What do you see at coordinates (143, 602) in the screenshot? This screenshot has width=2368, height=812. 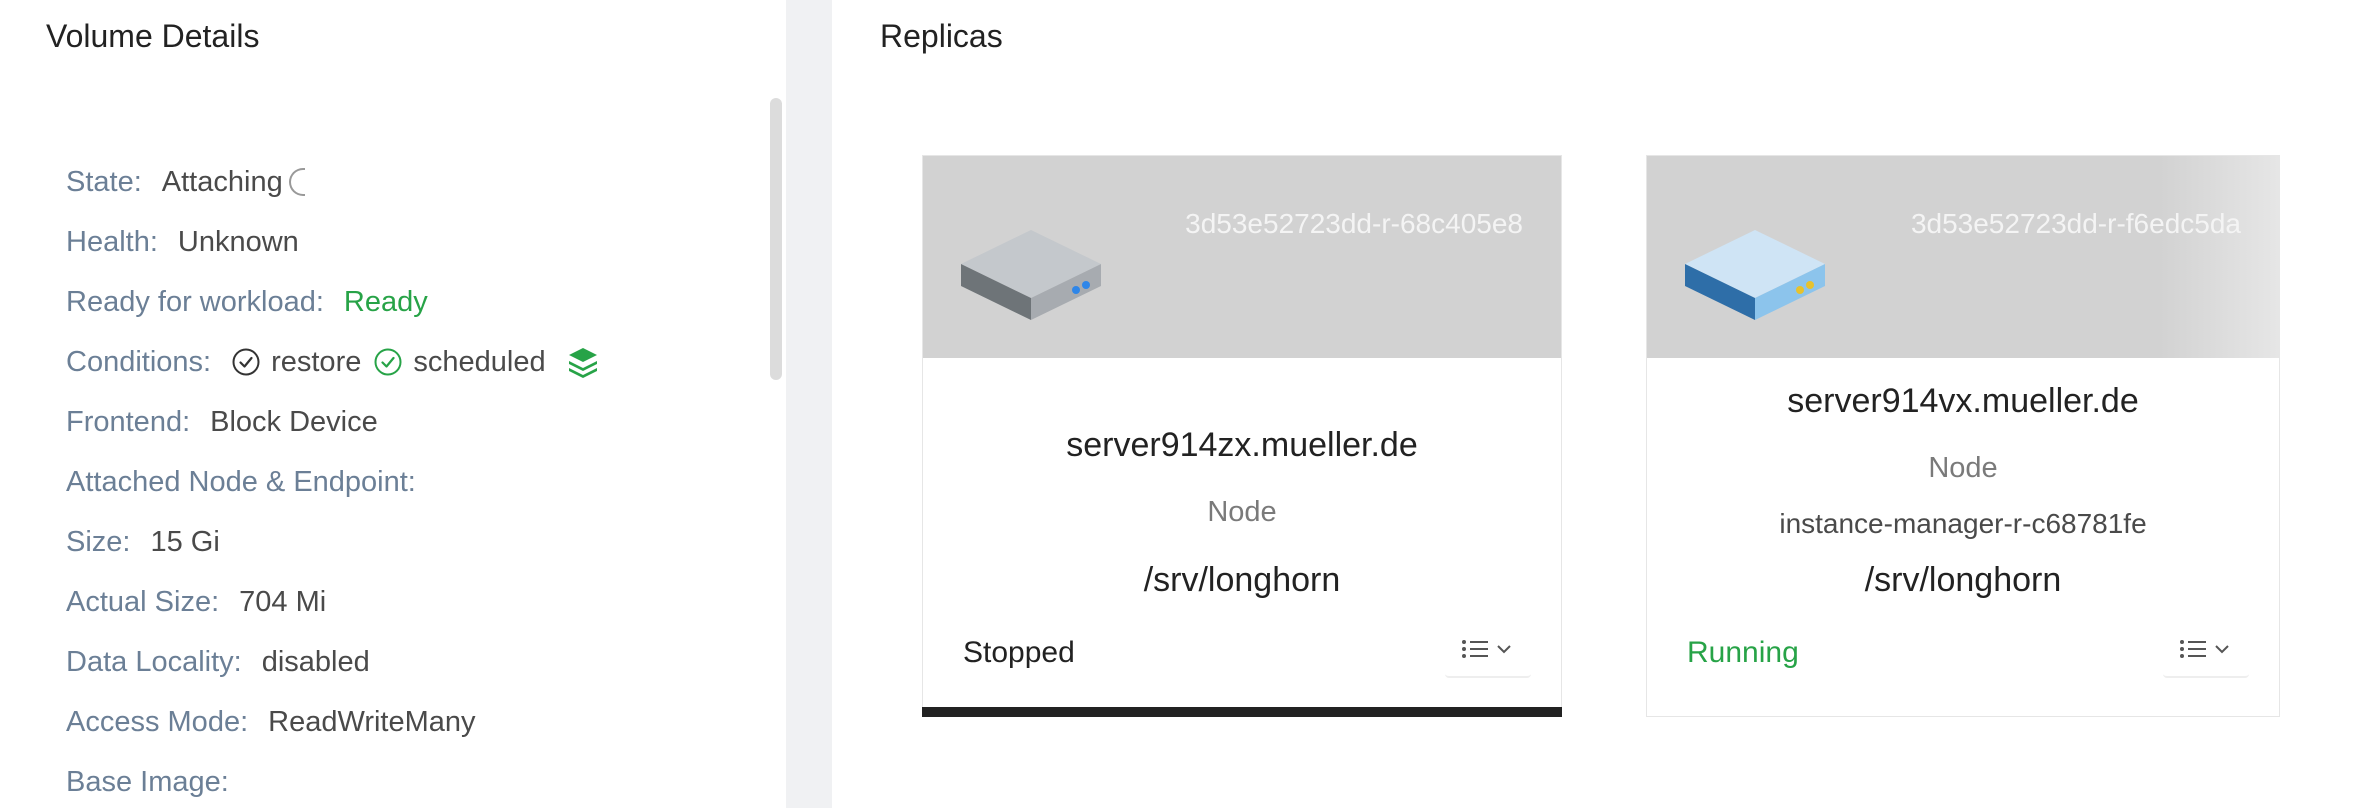 I see `actual-size-label: Actual Size:` at bounding box center [143, 602].